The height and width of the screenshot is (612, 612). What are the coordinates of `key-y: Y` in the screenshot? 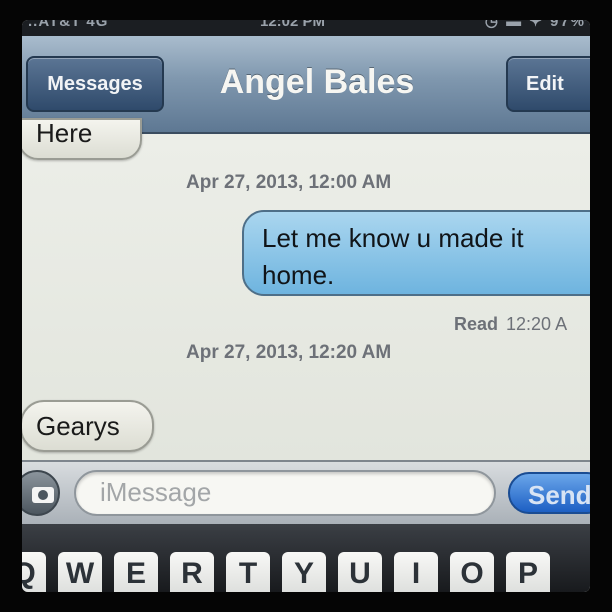 It's located at (304, 572).